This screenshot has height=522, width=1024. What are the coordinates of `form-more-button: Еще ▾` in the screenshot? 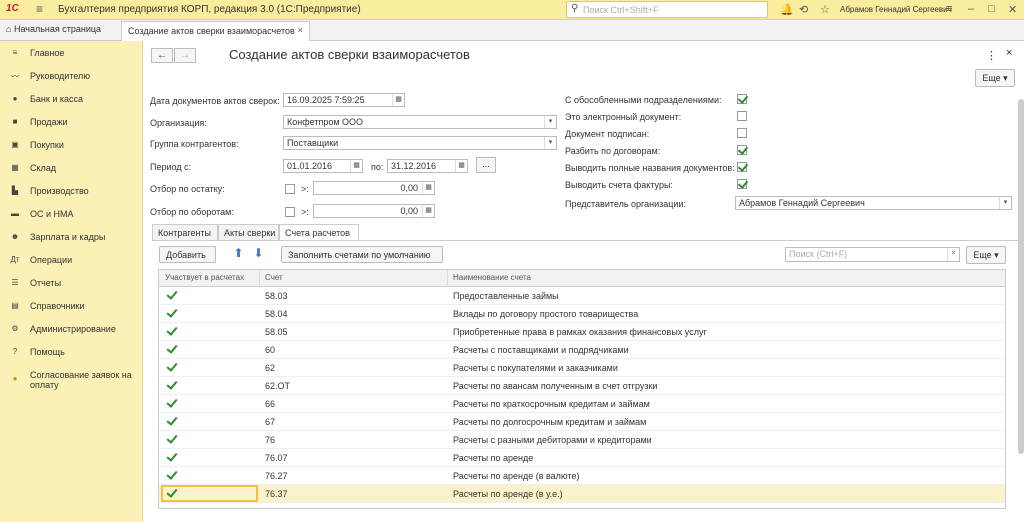 It's located at (995, 78).